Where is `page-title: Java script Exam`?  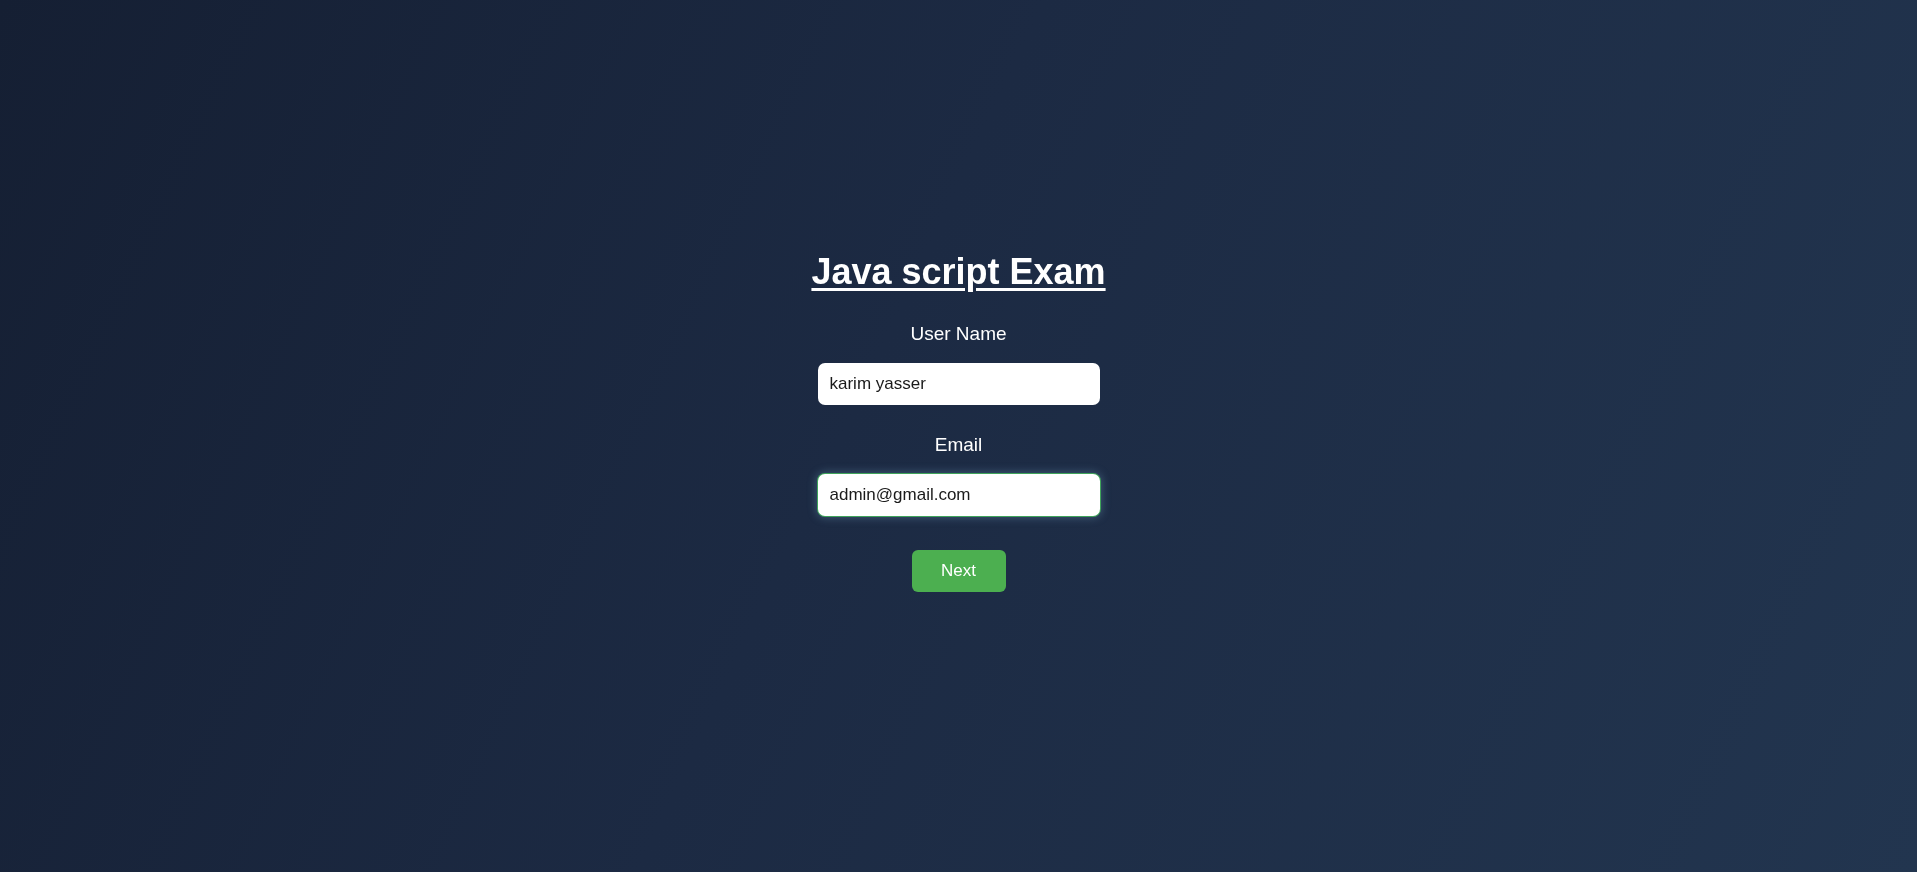
page-title: Java script Exam is located at coordinates (958, 272).